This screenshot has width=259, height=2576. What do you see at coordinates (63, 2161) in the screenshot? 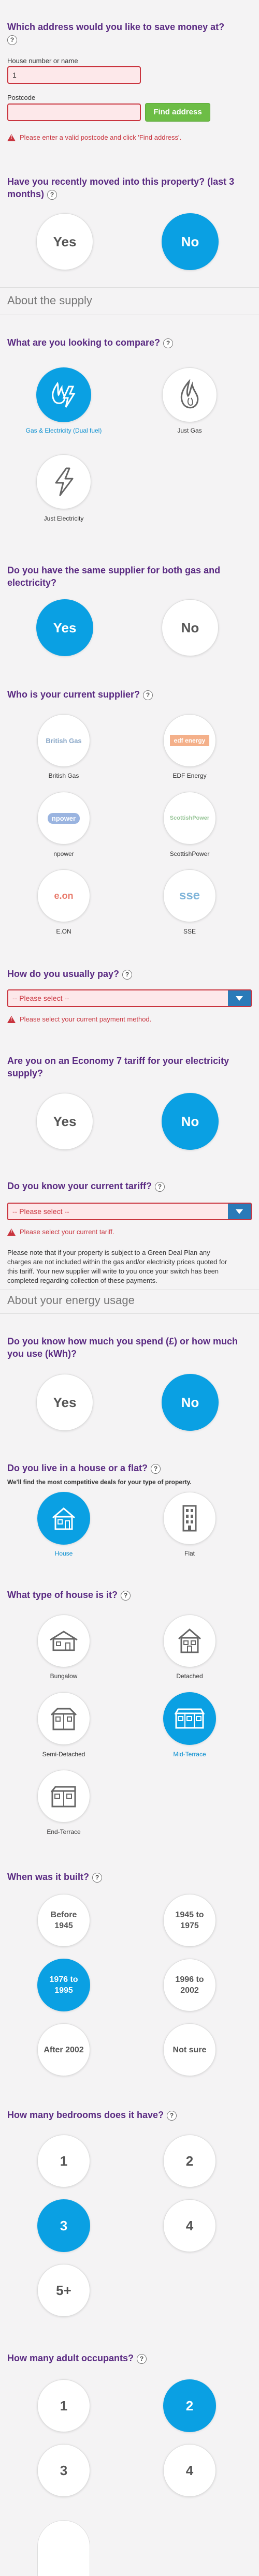
I see `bedrooms-1-option: 1` at bounding box center [63, 2161].